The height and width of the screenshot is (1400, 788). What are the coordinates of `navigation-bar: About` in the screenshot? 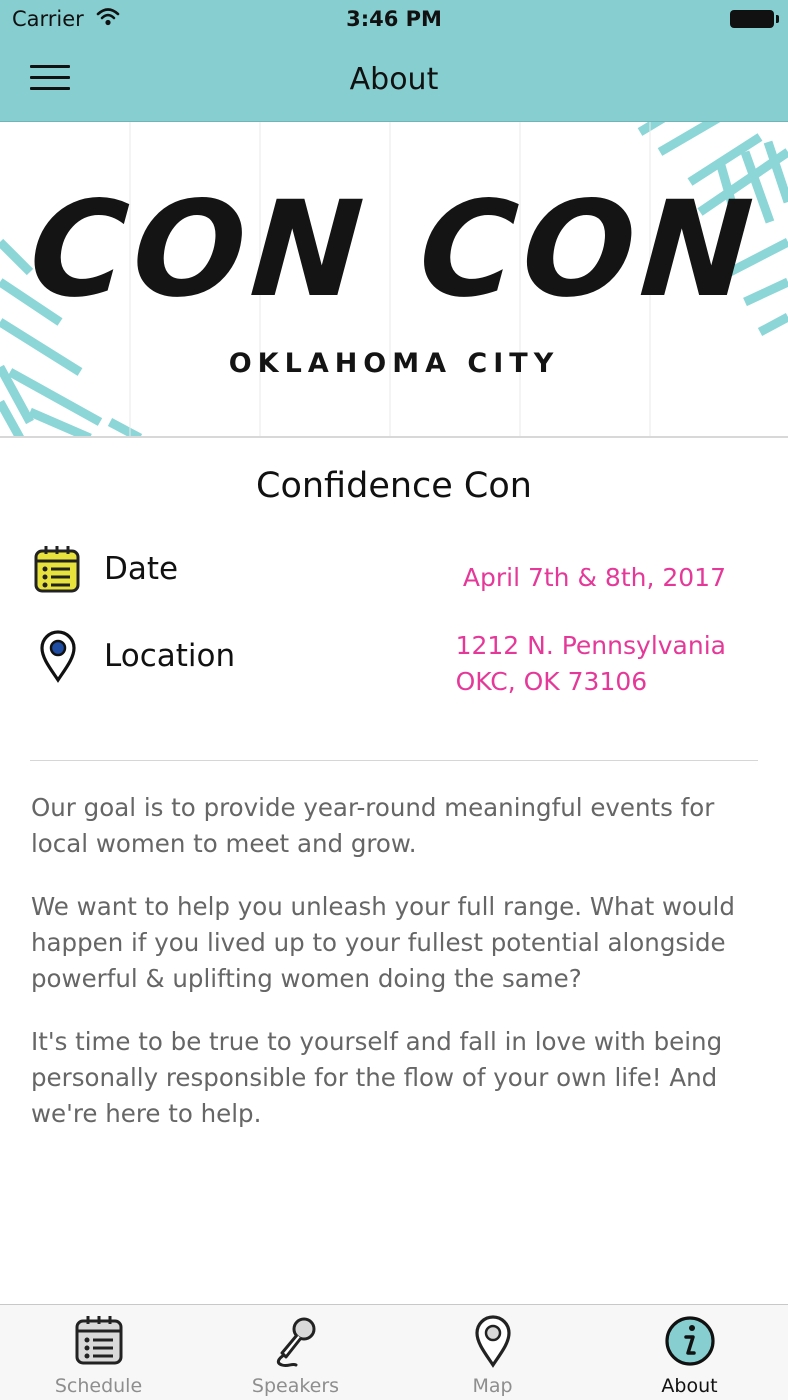 It's located at (394, 81).